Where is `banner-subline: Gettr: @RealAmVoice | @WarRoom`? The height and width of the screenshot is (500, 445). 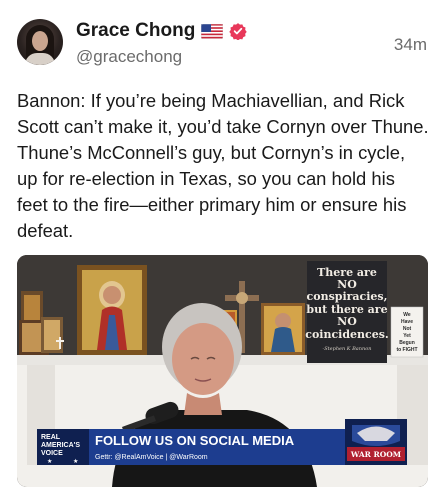 banner-subline: Gettr: @RealAmVoice | @WarRoom is located at coordinates (151, 457).